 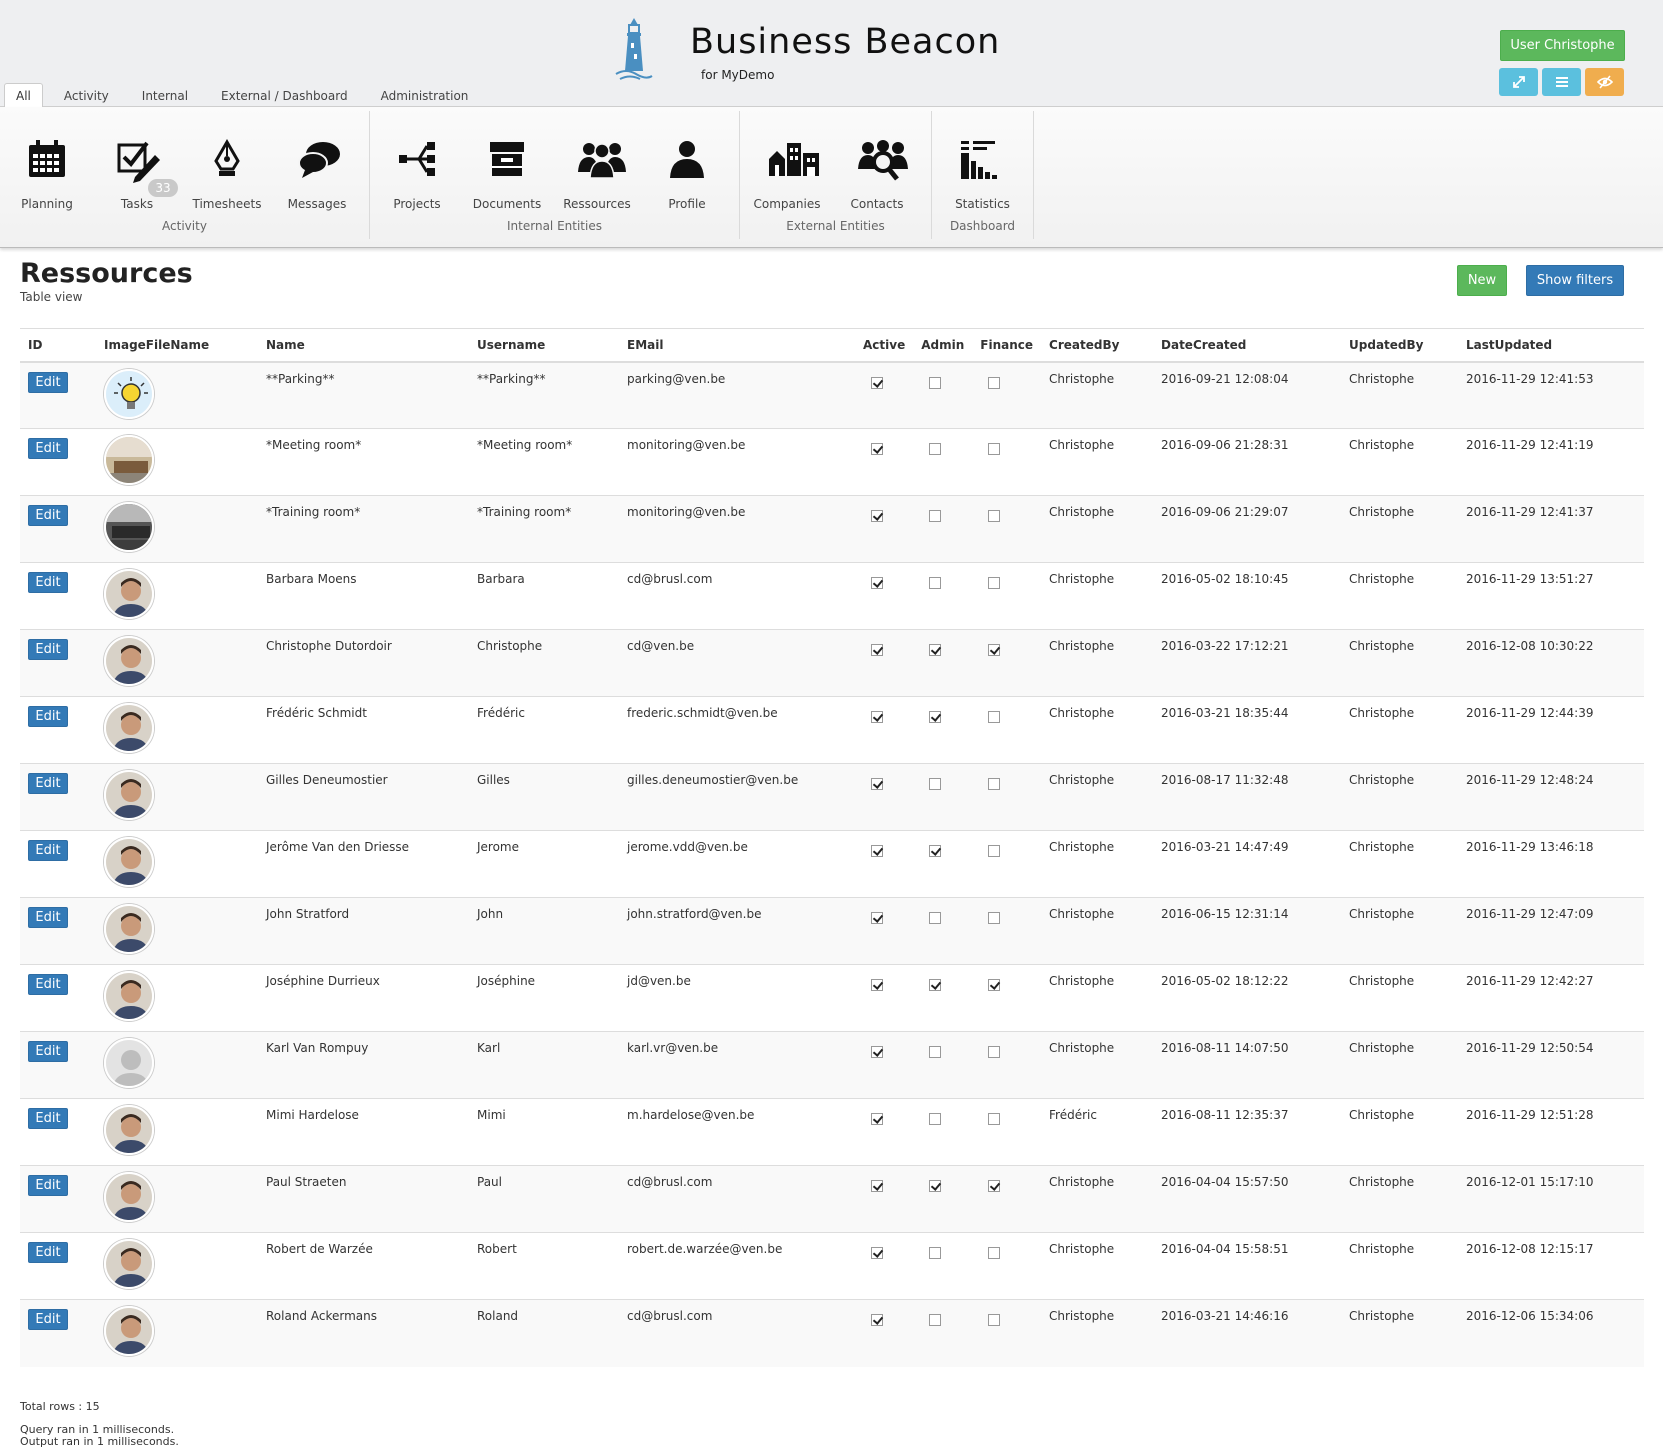 I want to click on column-header: UpdatedBy, so click(x=1400, y=345).